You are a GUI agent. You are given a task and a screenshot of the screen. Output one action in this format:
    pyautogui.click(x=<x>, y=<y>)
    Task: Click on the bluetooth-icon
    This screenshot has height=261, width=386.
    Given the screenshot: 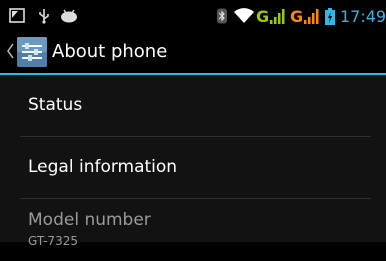 What is the action you would take?
    pyautogui.click(x=222, y=18)
    